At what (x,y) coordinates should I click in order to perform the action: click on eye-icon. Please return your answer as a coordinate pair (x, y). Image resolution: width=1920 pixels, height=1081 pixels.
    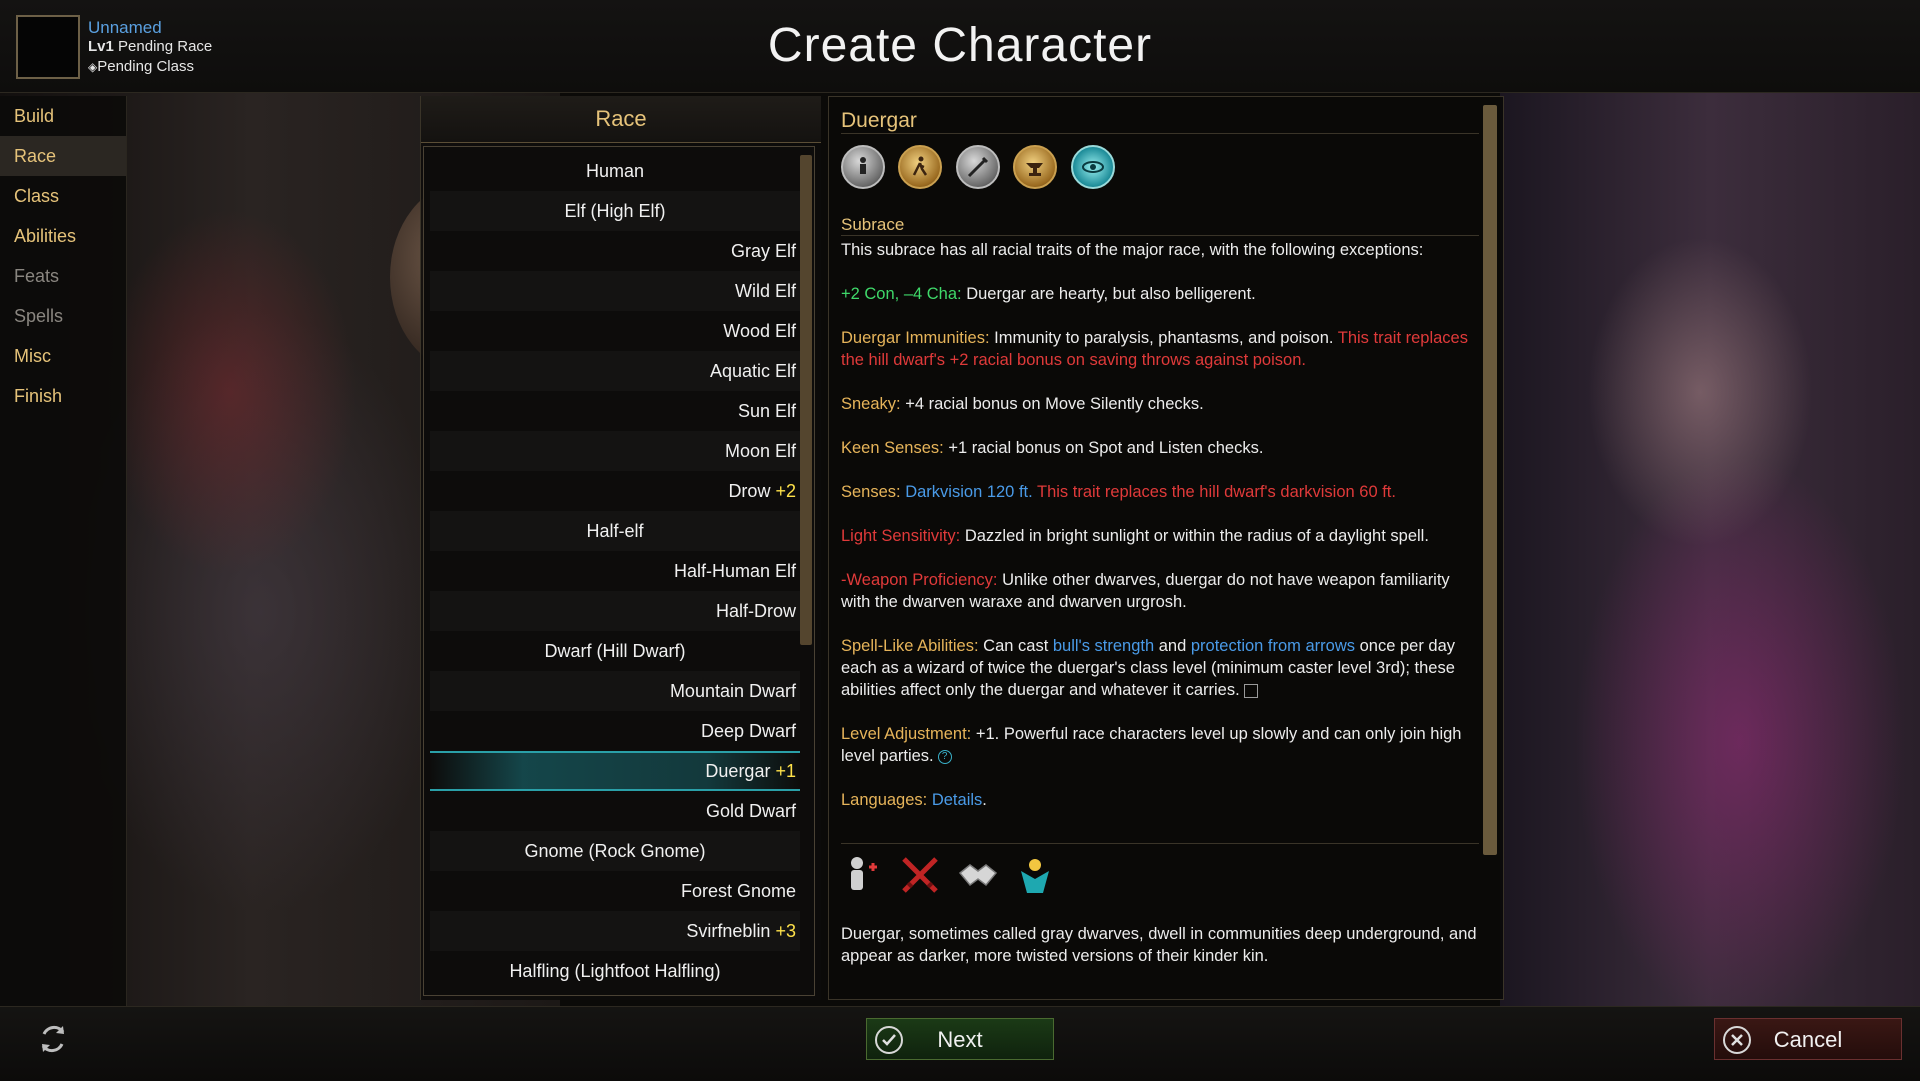
    Looking at the image, I should click on (1092, 167).